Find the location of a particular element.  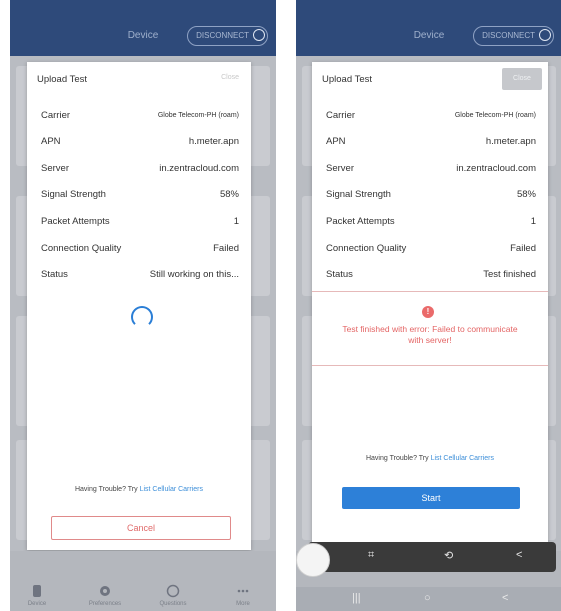

crop-icon: ⌗ is located at coordinates (371, 555).